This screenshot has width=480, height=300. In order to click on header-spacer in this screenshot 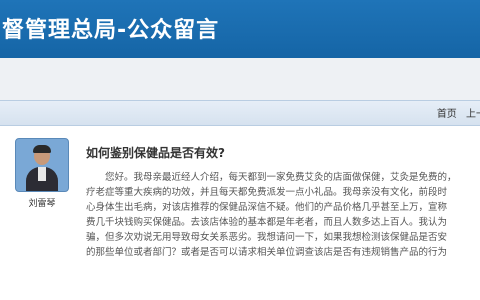, I will do `click(240, 79)`.